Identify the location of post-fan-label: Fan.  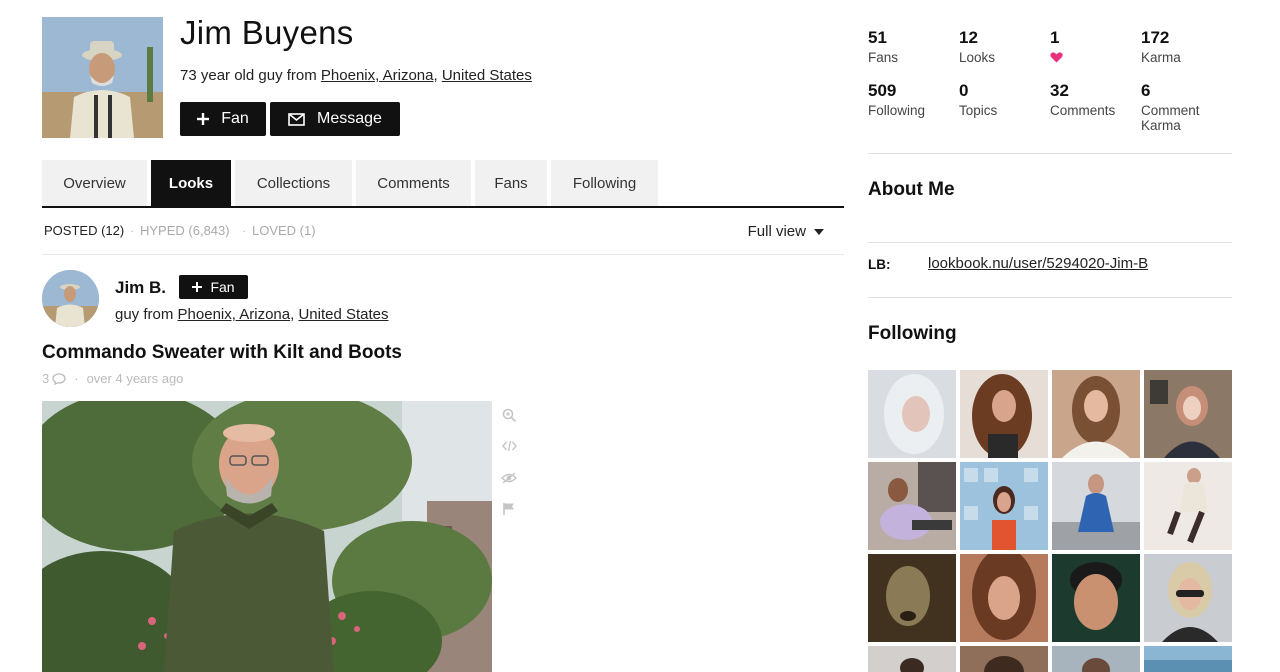
(222, 287).